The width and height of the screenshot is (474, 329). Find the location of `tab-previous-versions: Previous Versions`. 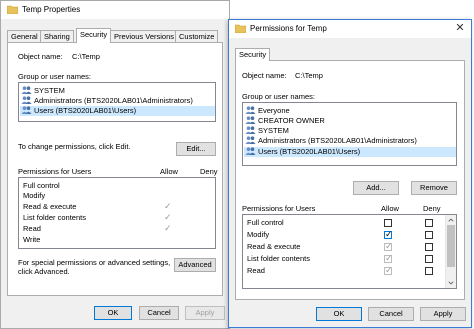

tab-previous-versions: Previous Versions is located at coordinates (144, 36).